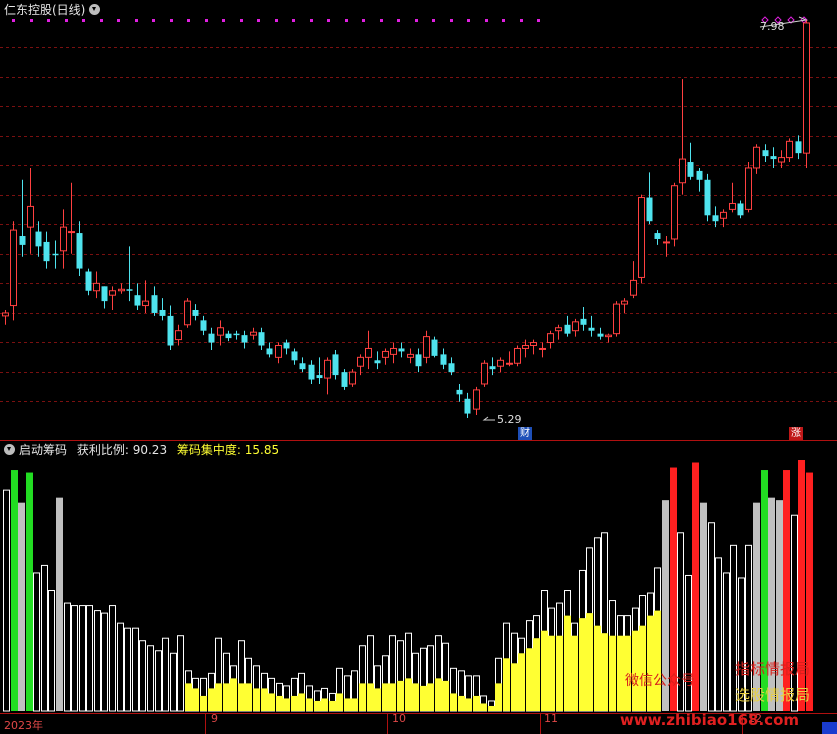 This screenshot has width=837, height=734. Describe the element at coordinates (772, 26) in the screenshot. I see `high-price-label: 7.98` at that location.